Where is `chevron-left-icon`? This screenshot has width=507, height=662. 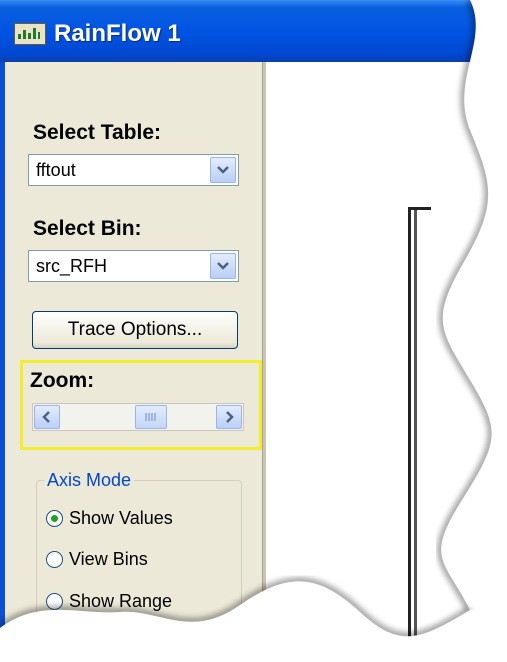
chevron-left-icon is located at coordinates (46, 417).